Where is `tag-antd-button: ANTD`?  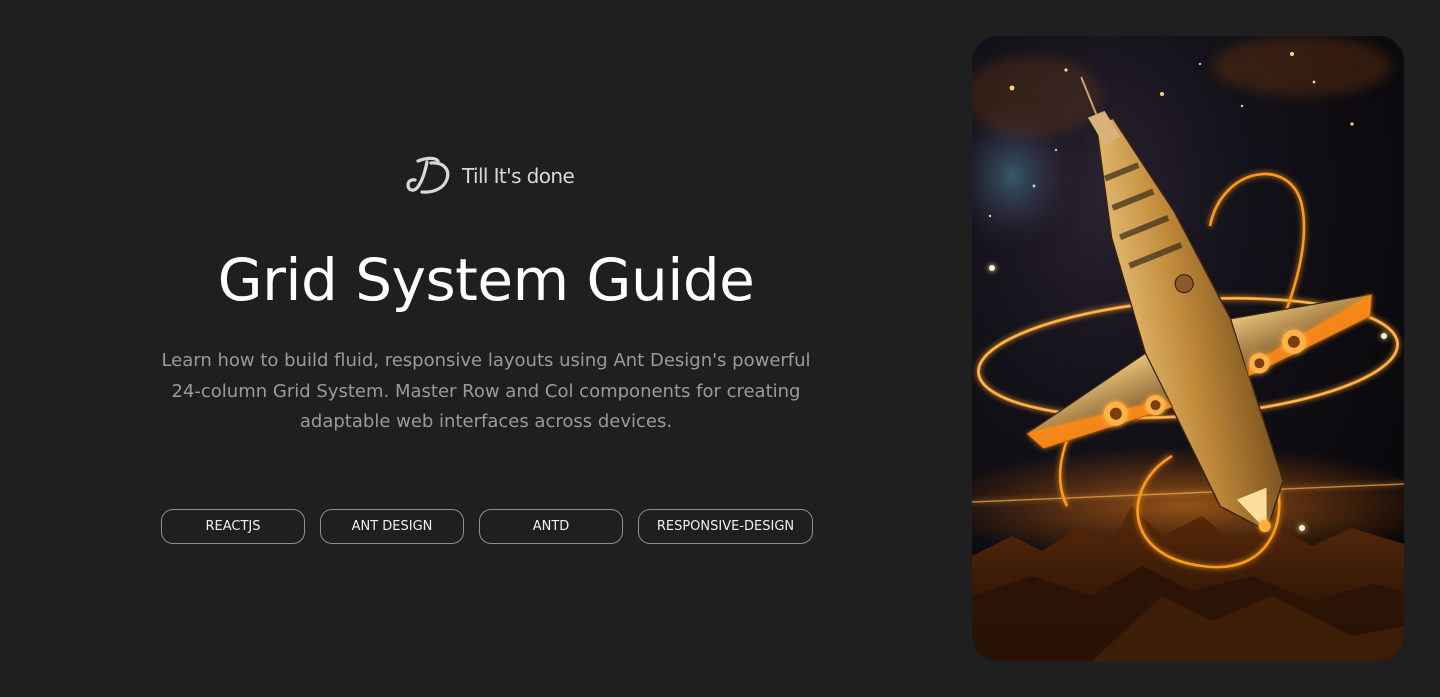 tag-antd-button: ANTD is located at coordinates (551, 526).